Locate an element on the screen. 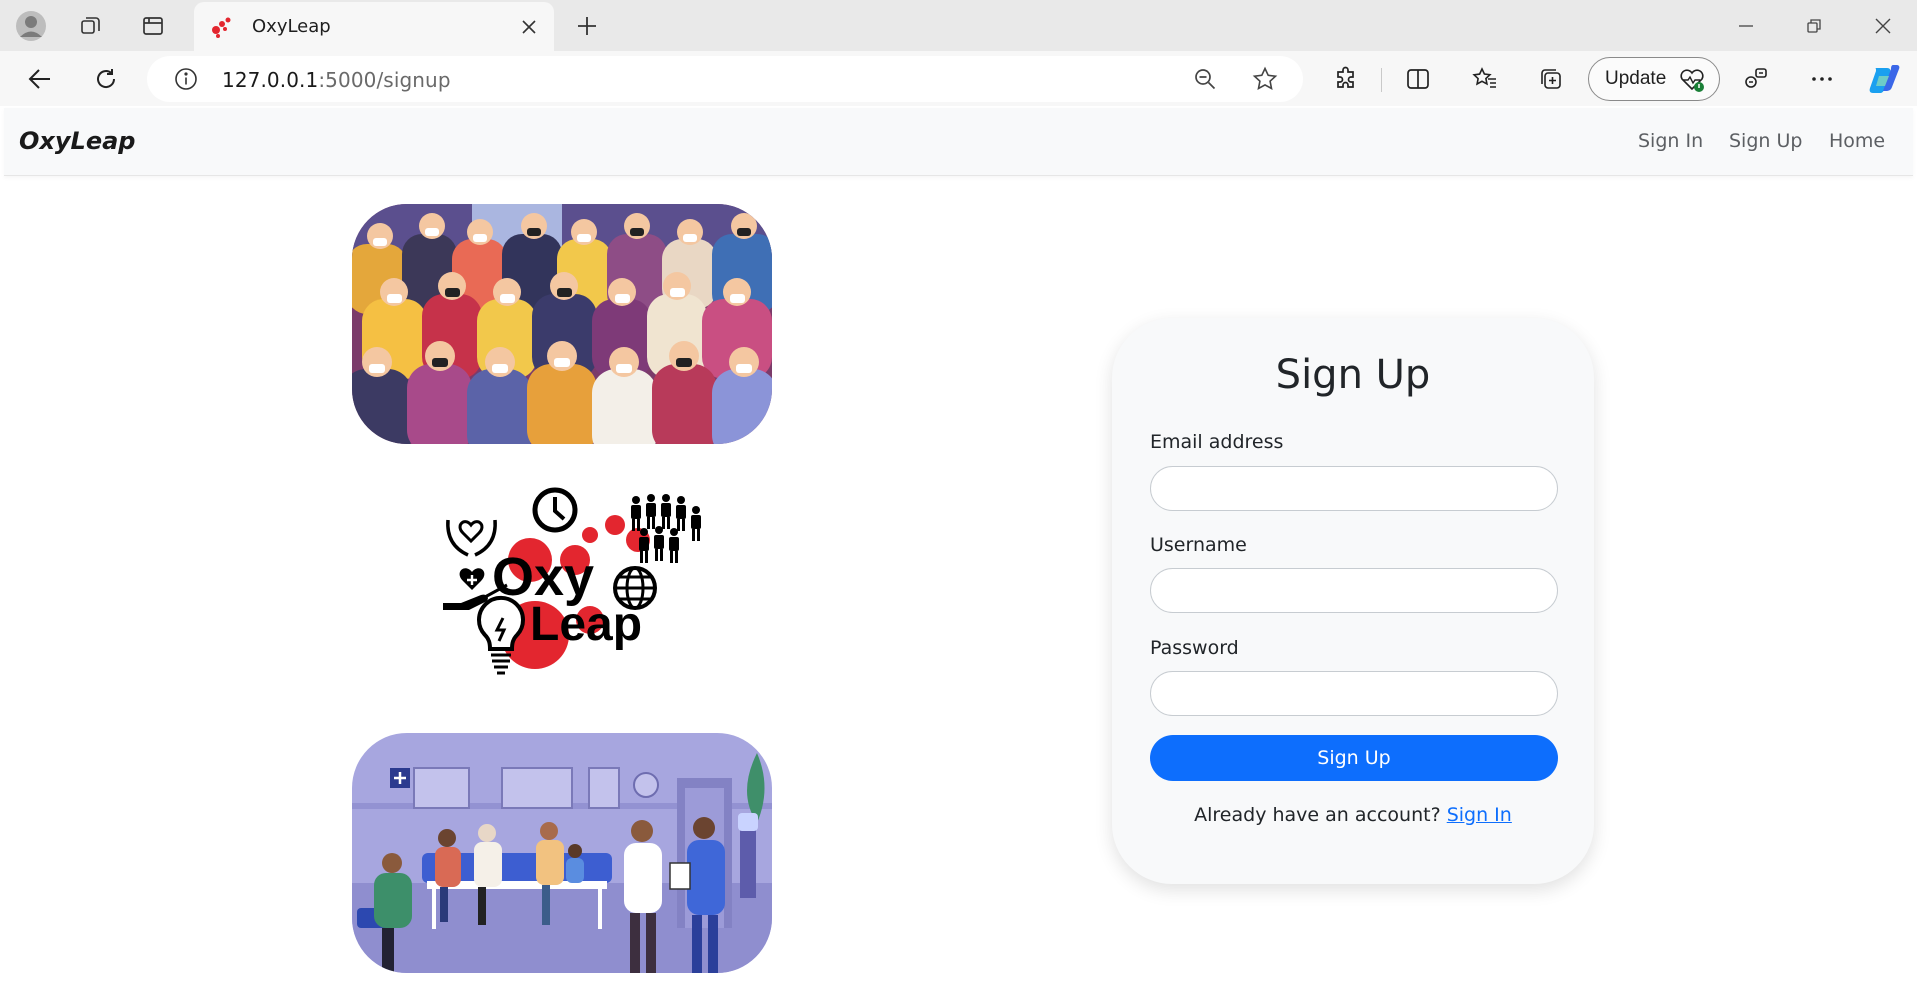  logo-text-leap: Leap is located at coordinates (586, 624).